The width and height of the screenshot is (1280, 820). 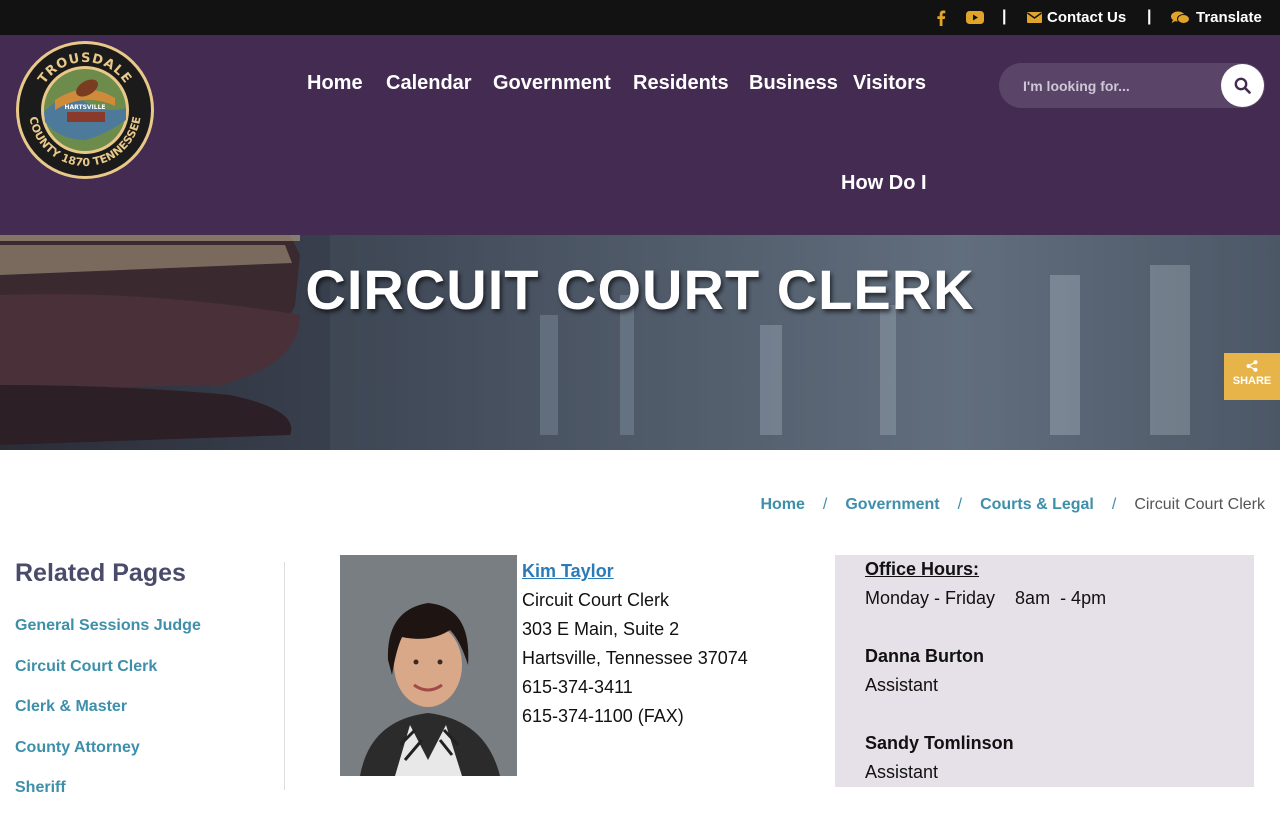 What do you see at coordinates (1034, 17) in the screenshot?
I see `envelope-icon` at bounding box center [1034, 17].